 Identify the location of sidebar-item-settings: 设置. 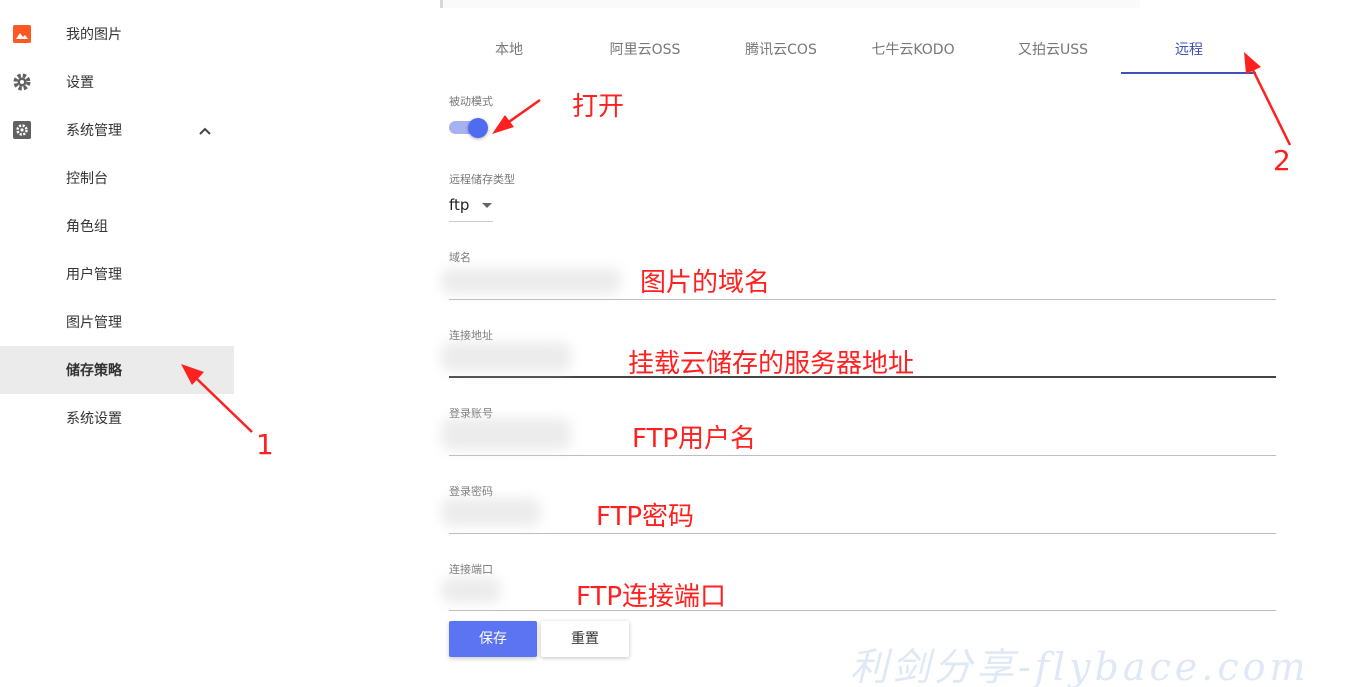
(117, 82).